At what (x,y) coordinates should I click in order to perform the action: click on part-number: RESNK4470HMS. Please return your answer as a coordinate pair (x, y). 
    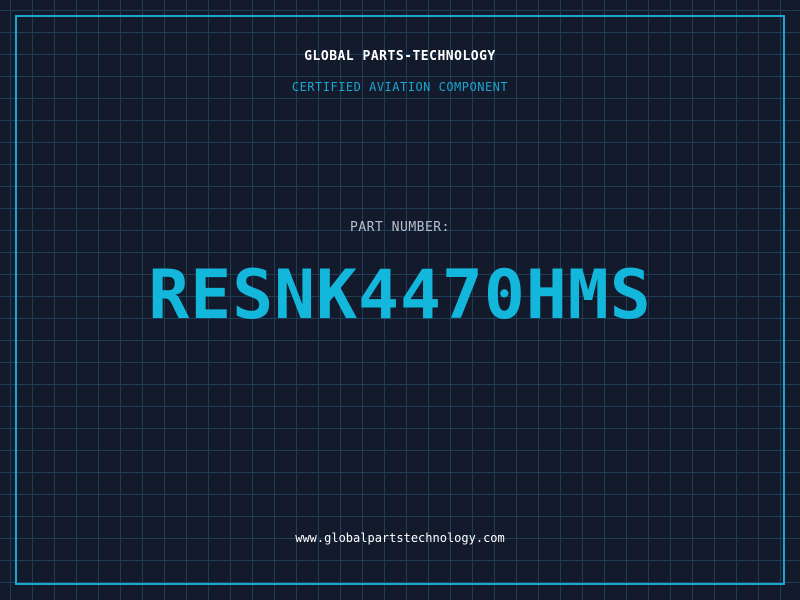
    Looking at the image, I should click on (400, 295).